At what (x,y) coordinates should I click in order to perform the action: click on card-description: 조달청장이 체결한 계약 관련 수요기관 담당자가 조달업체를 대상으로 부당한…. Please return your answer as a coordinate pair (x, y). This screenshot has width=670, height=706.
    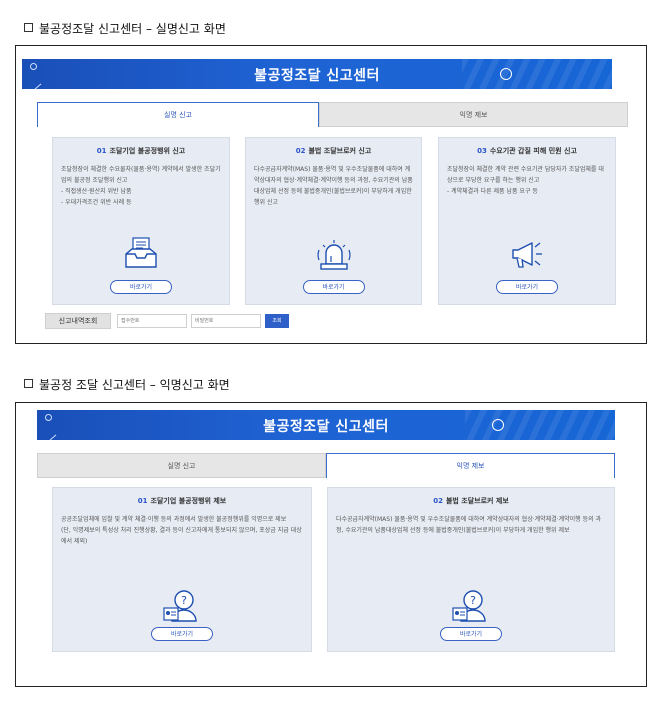
    Looking at the image, I should click on (525, 180).